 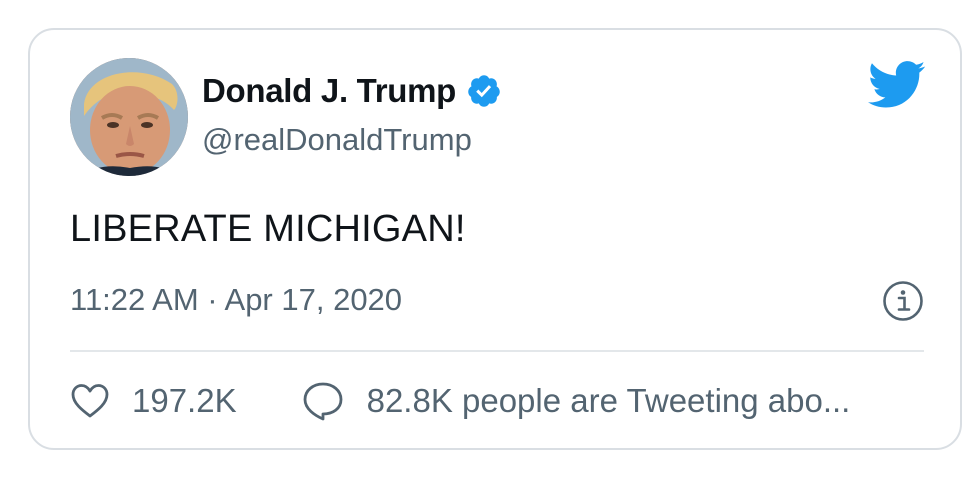 I want to click on heart-icon, so click(x=90, y=401).